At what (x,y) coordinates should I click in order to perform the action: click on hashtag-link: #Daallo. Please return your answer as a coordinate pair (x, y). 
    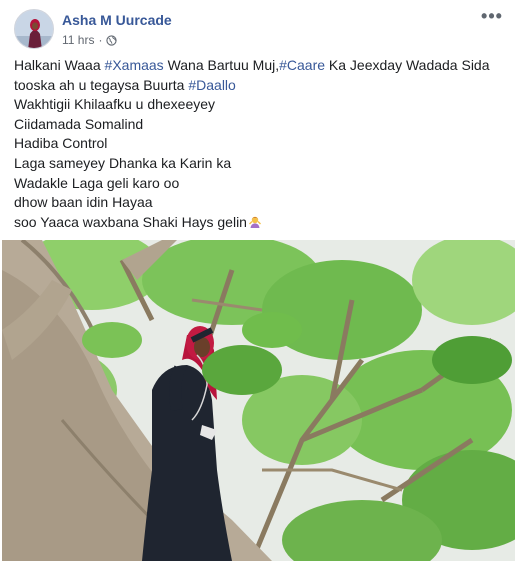
    Looking at the image, I should click on (211, 85).